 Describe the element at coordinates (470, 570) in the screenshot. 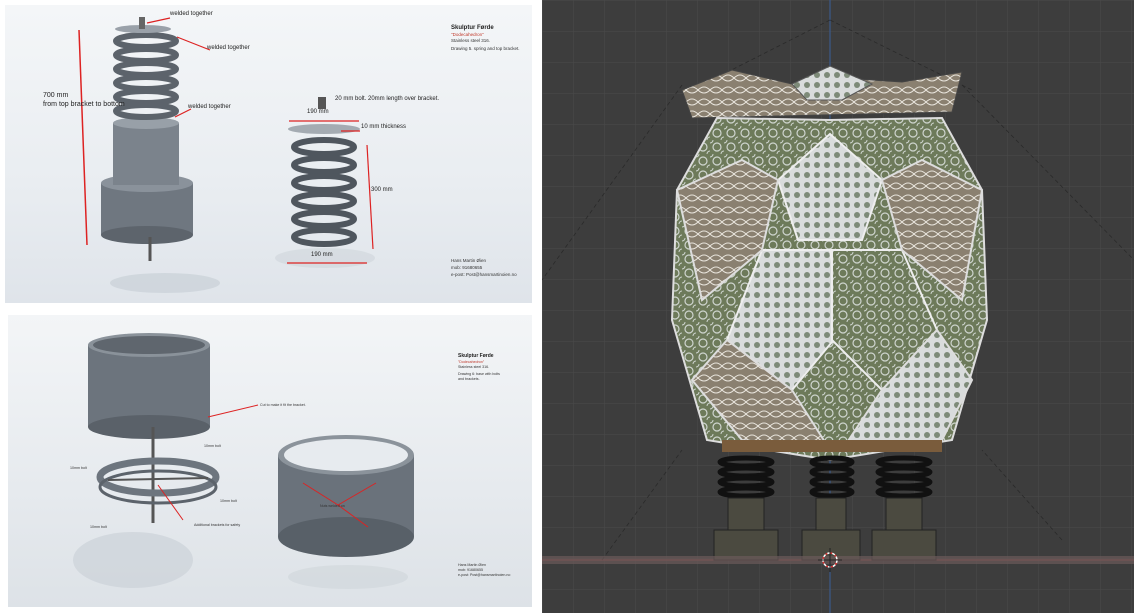

I see `contact-mob-2: mob: 91680655` at that location.